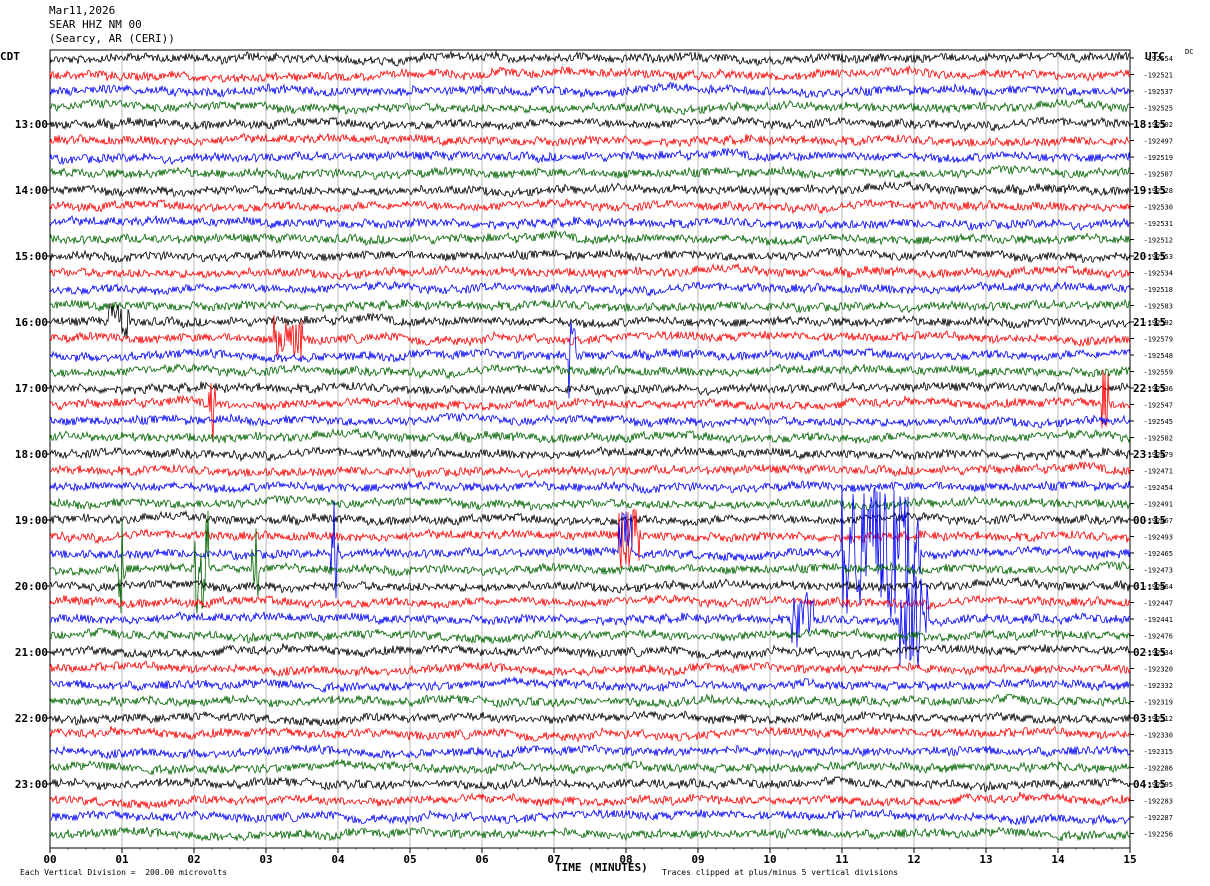 The image size is (1210, 886). What do you see at coordinates (913, 859) in the screenshot?
I see `x-tick-label: 12` at bounding box center [913, 859].